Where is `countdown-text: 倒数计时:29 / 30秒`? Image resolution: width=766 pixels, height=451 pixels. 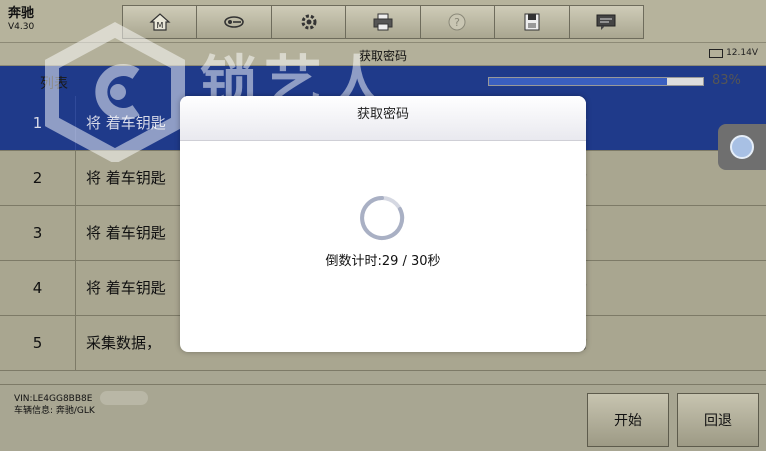
countdown-text: 倒数计时:29 / 30秒 is located at coordinates (383, 261).